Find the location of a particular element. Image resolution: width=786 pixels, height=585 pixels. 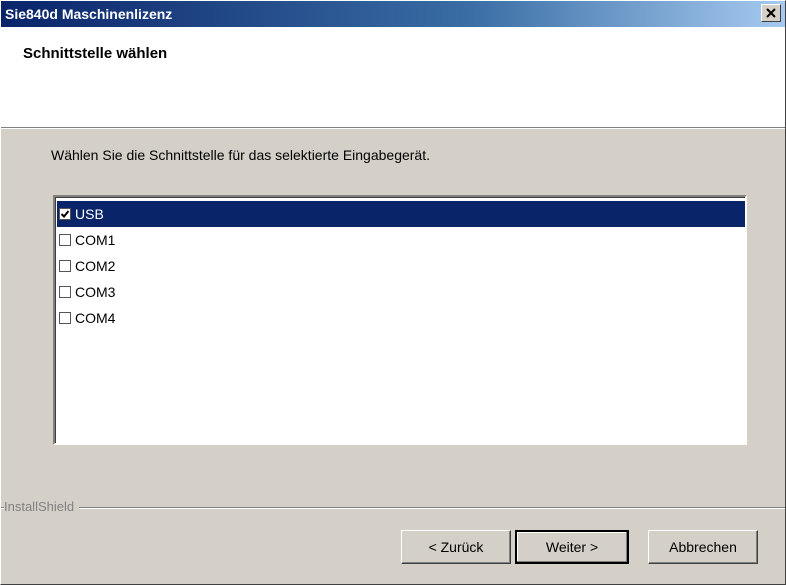

checkmark-icon is located at coordinates (65, 214).